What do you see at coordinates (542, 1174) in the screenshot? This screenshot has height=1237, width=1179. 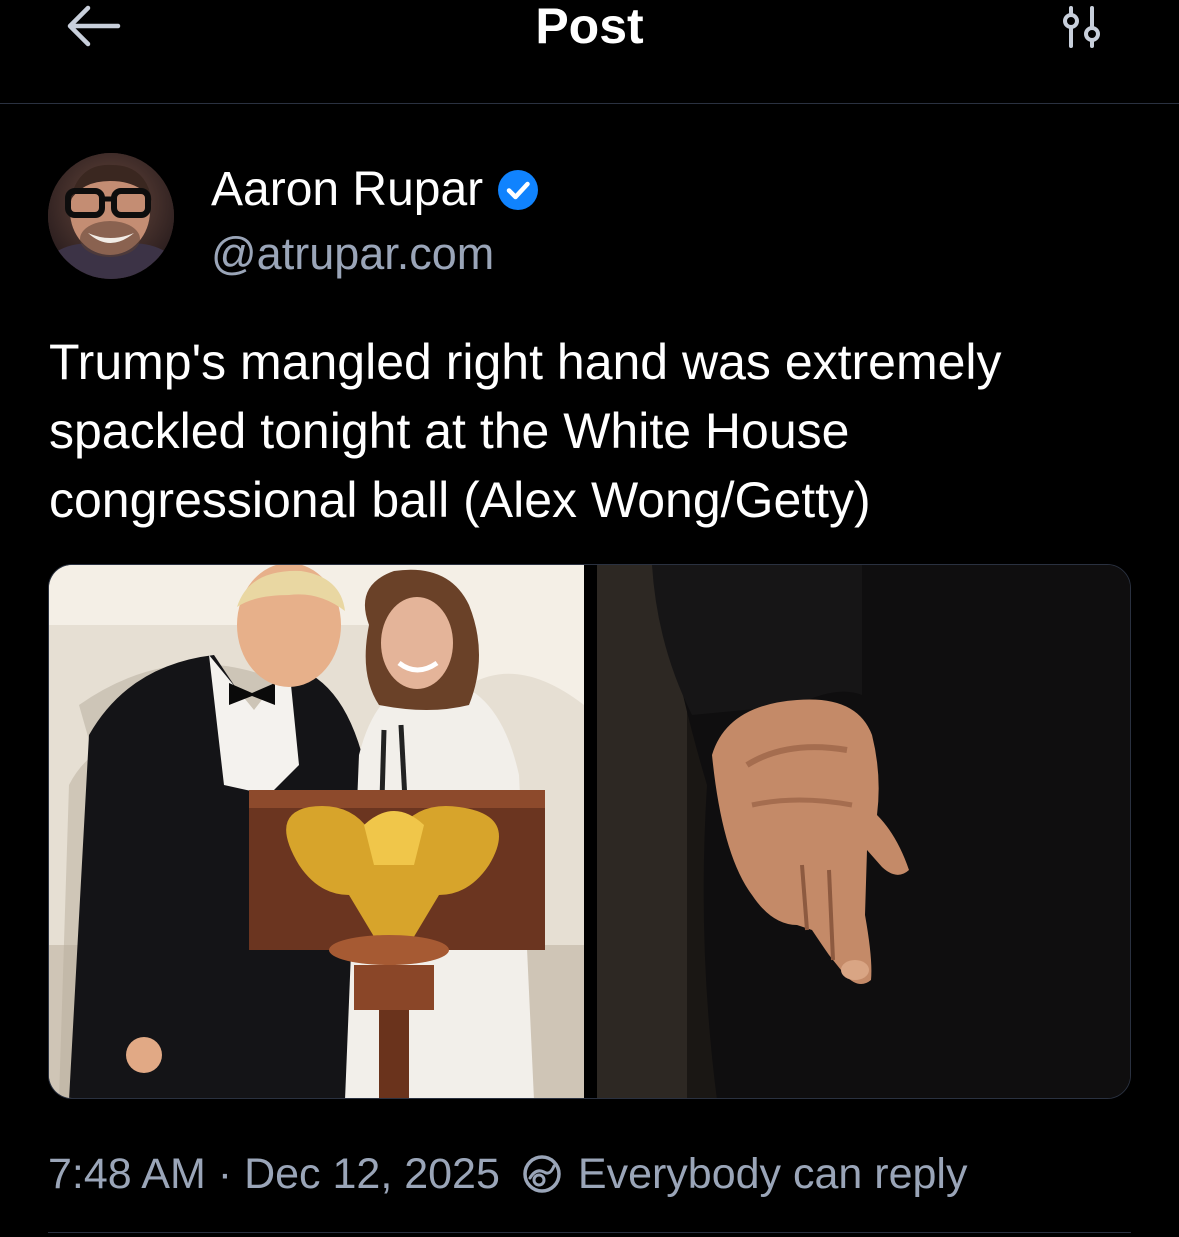 I see `reply-permission-icon` at bounding box center [542, 1174].